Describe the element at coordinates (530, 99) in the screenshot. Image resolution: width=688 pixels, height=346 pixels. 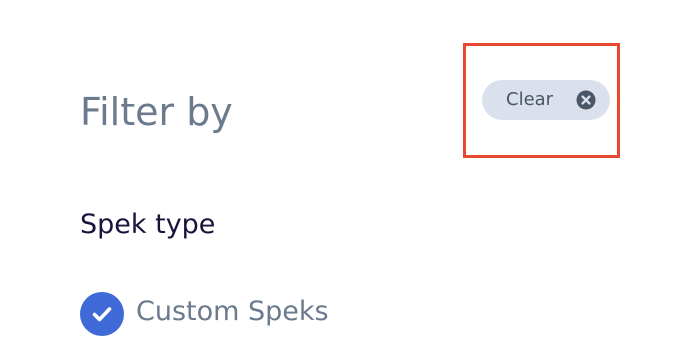
I see `clear-button-label: Clear` at that location.